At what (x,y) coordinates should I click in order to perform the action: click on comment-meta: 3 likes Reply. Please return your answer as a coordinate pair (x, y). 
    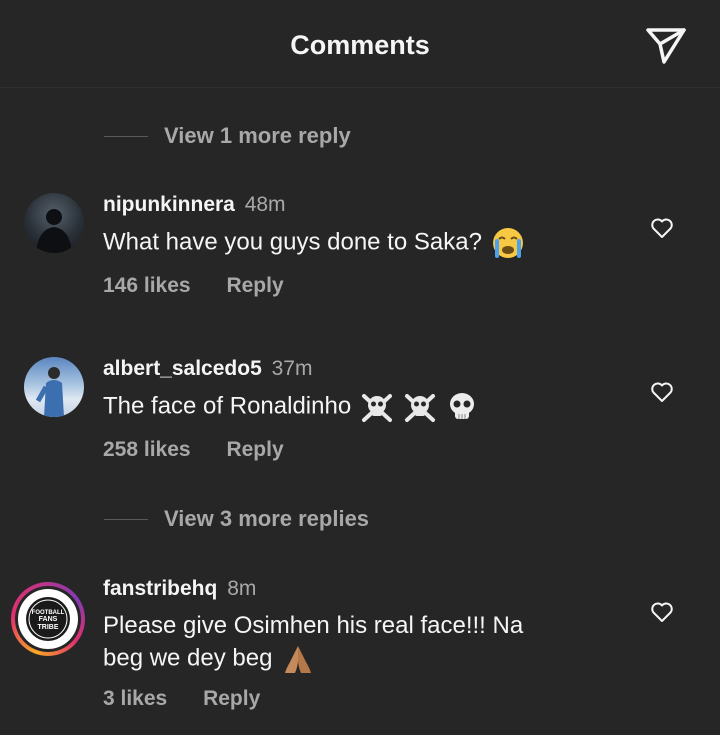
    Looking at the image, I should click on (181, 699).